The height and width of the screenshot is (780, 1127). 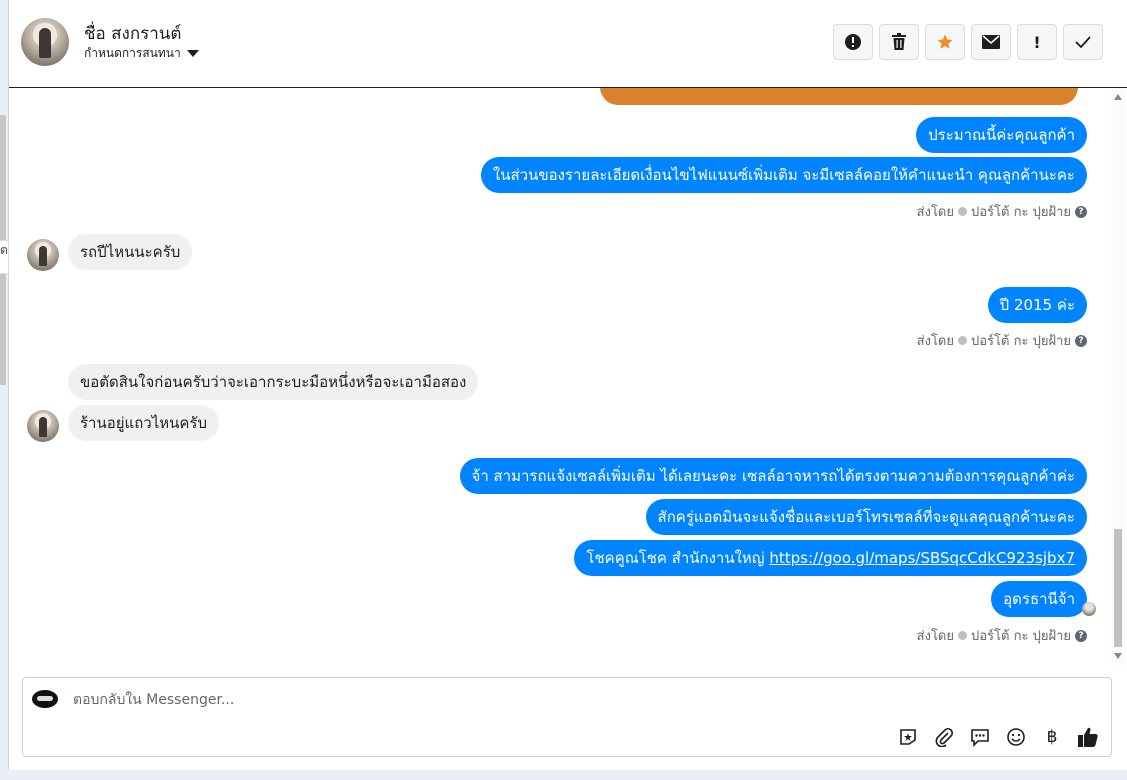 I want to click on scroll-up-arrow-icon, so click(x=1118, y=97).